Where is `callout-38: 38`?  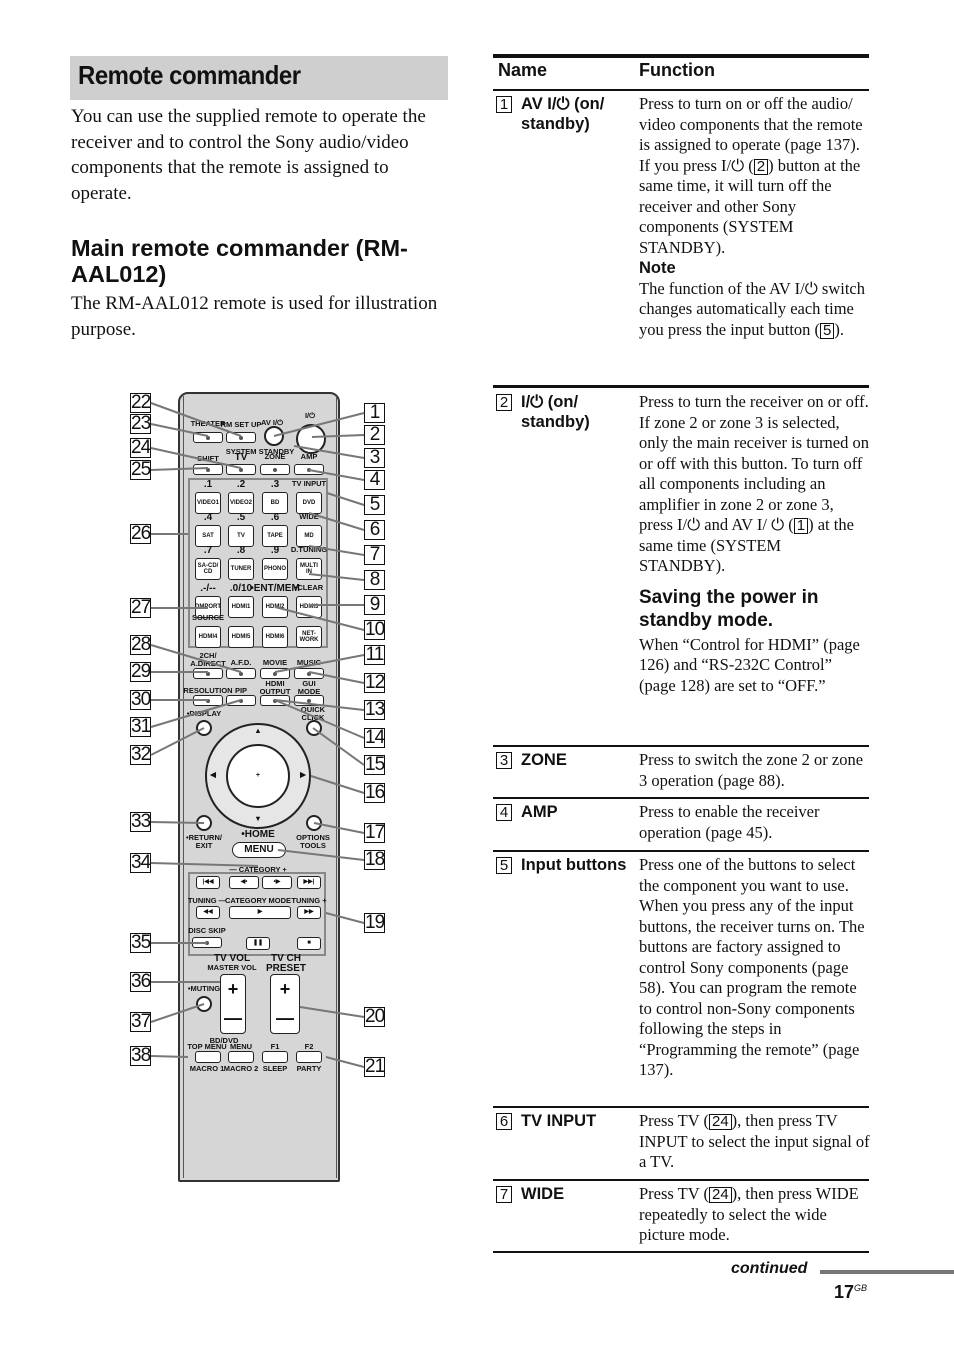
callout-38: 38 is located at coordinates (140, 1055).